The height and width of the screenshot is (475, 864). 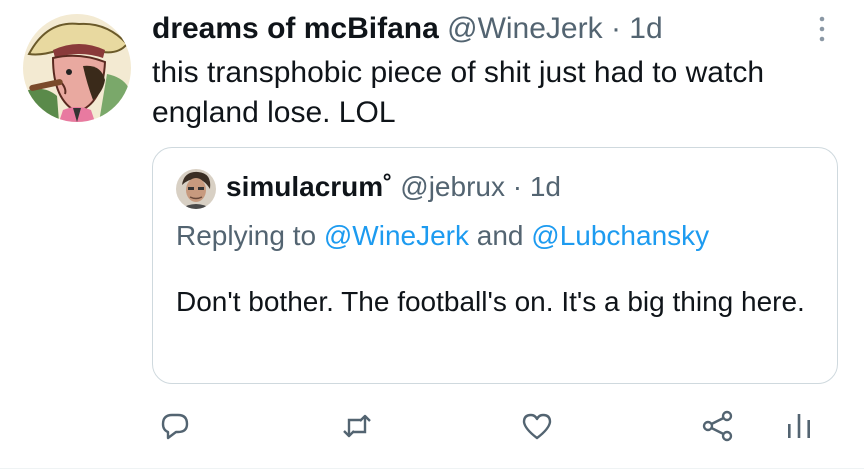 What do you see at coordinates (645, 28) in the screenshot?
I see `tweet-timestamp: 1d` at bounding box center [645, 28].